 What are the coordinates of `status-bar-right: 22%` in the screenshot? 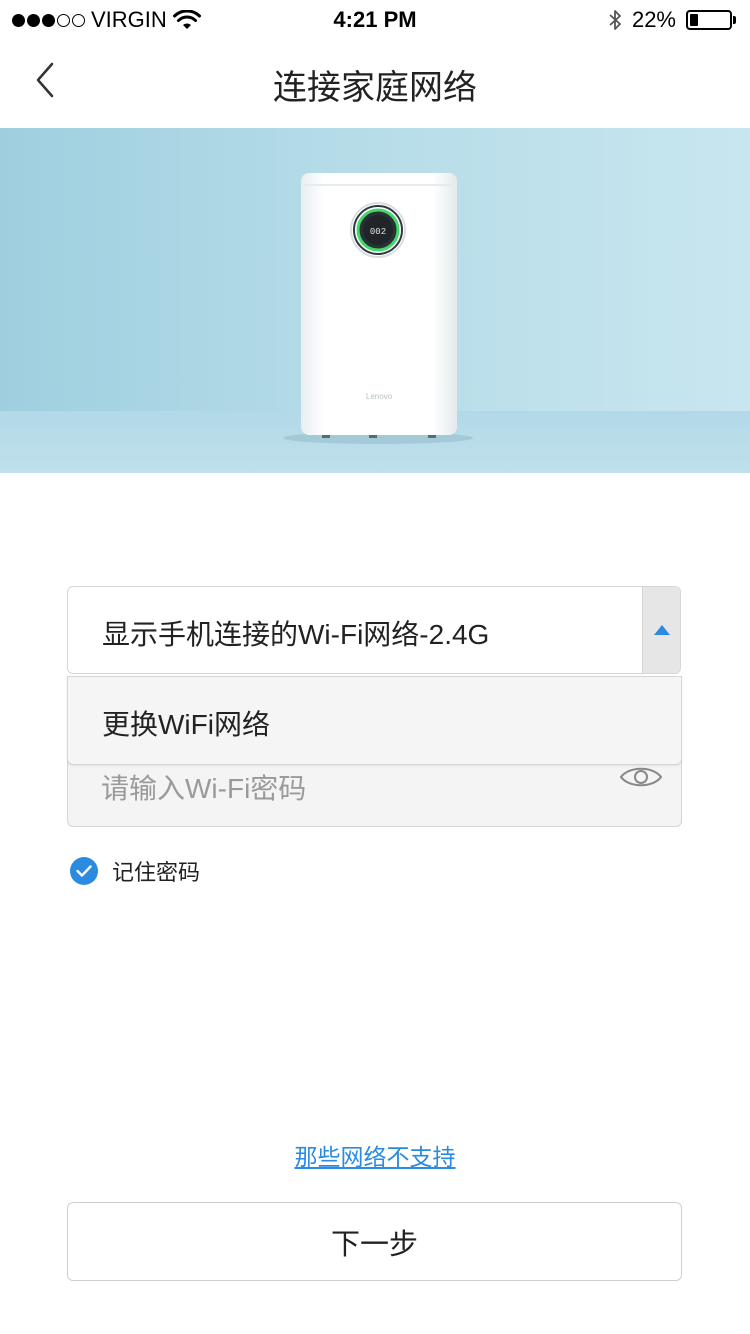 It's located at (672, 20).